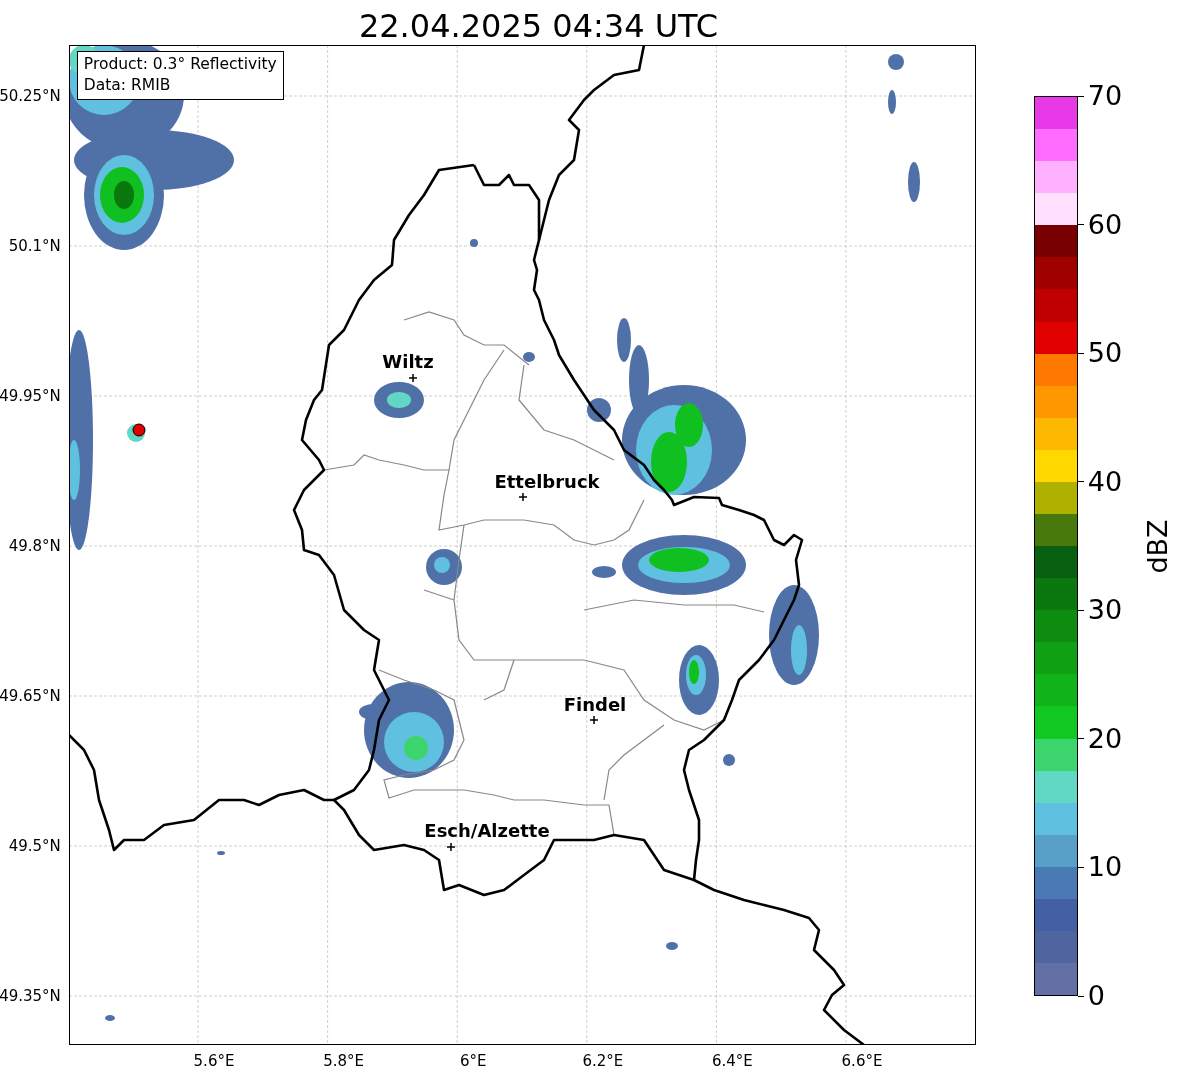  What do you see at coordinates (34, 246) in the screenshot?
I see `axis-tick-label: 50.1°N` at bounding box center [34, 246].